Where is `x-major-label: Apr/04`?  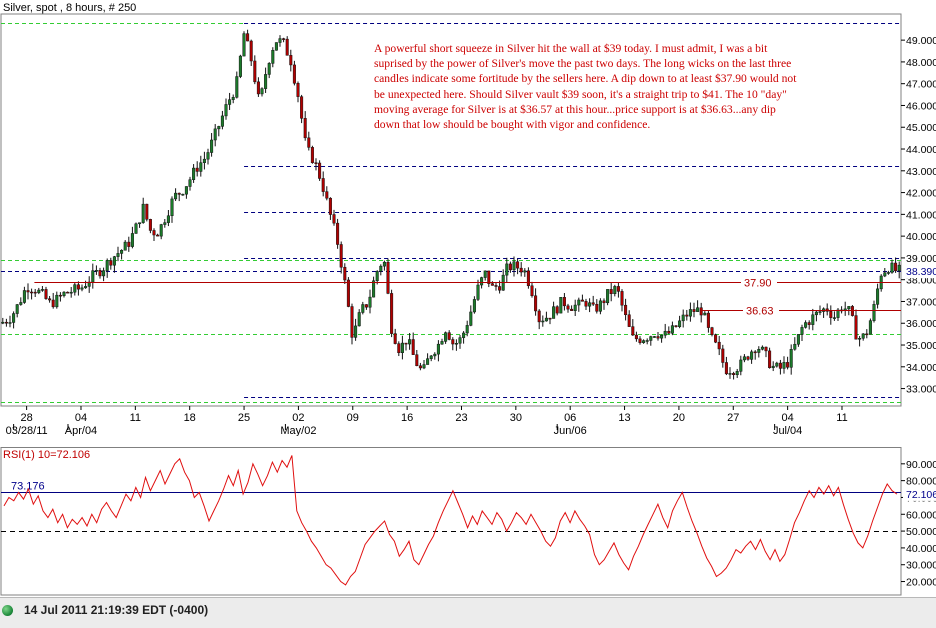
x-major-label: Apr/04 is located at coordinates (81, 430).